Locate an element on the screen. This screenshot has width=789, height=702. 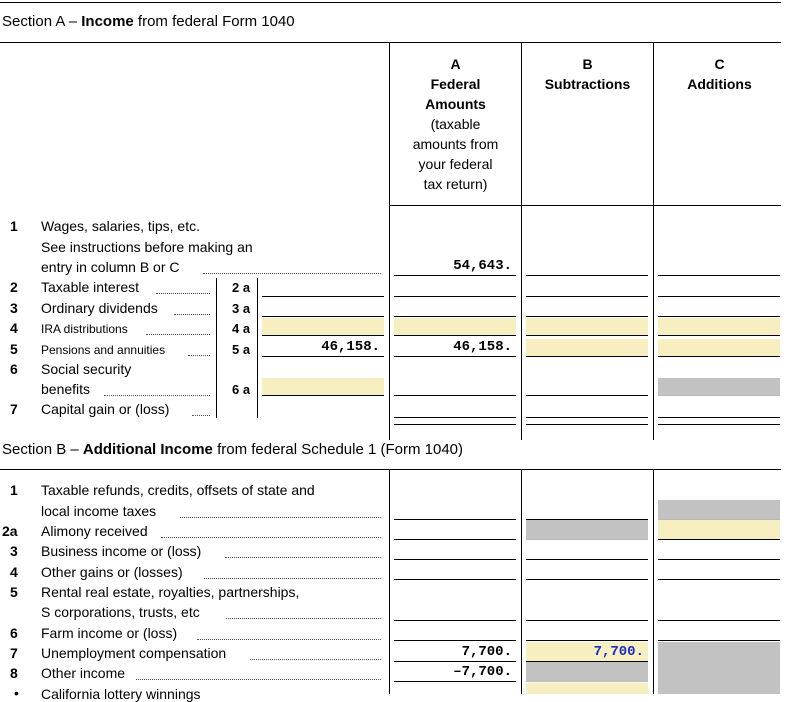
line-5a-field: 46,158. is located at coordinates (323, 348).